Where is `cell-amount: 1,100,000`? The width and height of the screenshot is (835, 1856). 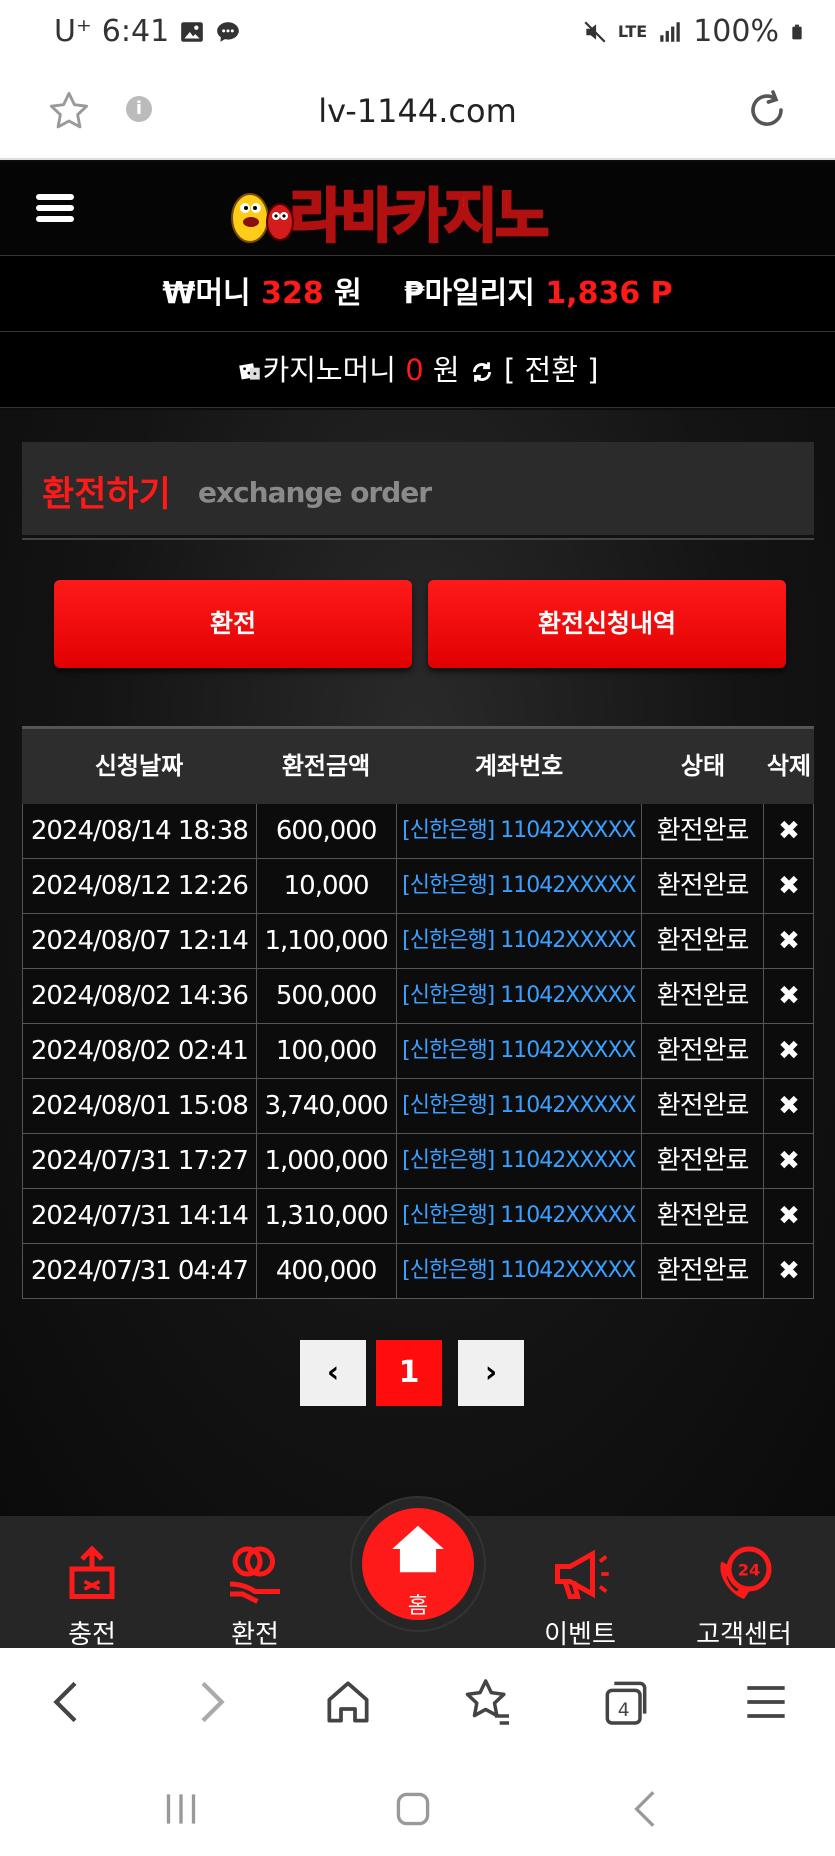 cell-amount: 1,100,000 is located at coordinates (327, 941).